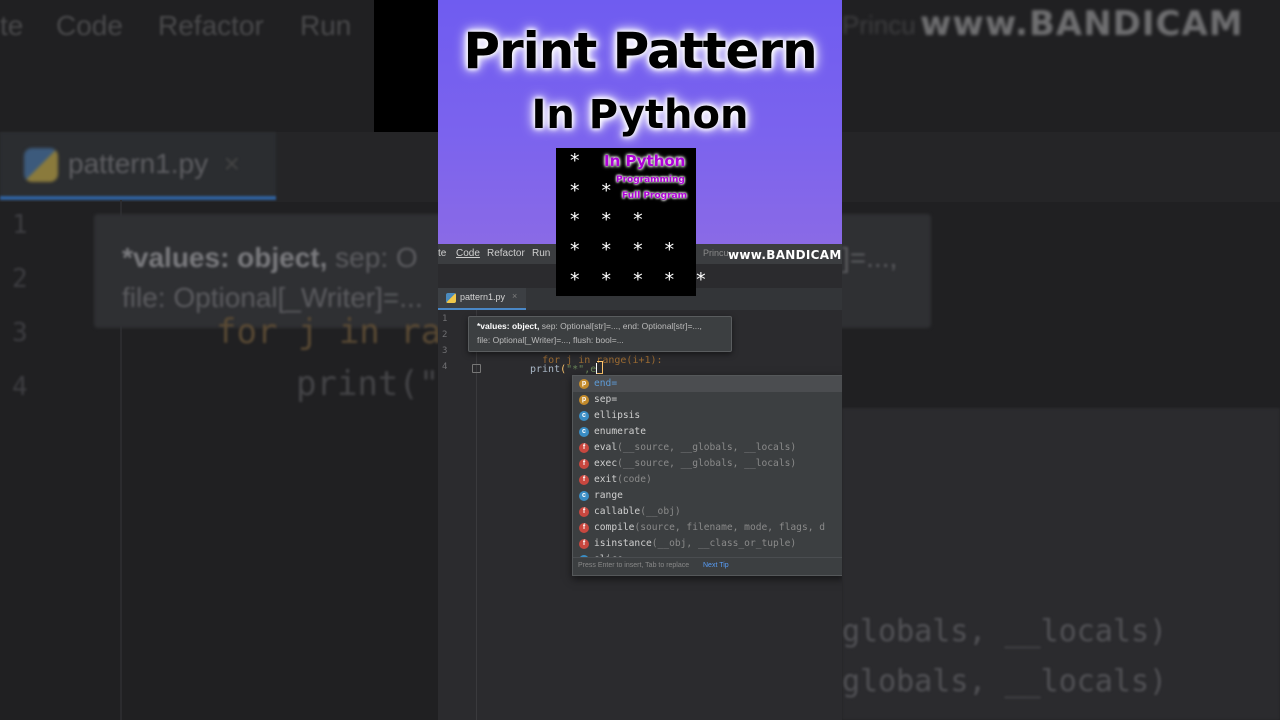  I want to click on completion-hint: Press Enter to insert, Tab to replace, so click(634, 565).